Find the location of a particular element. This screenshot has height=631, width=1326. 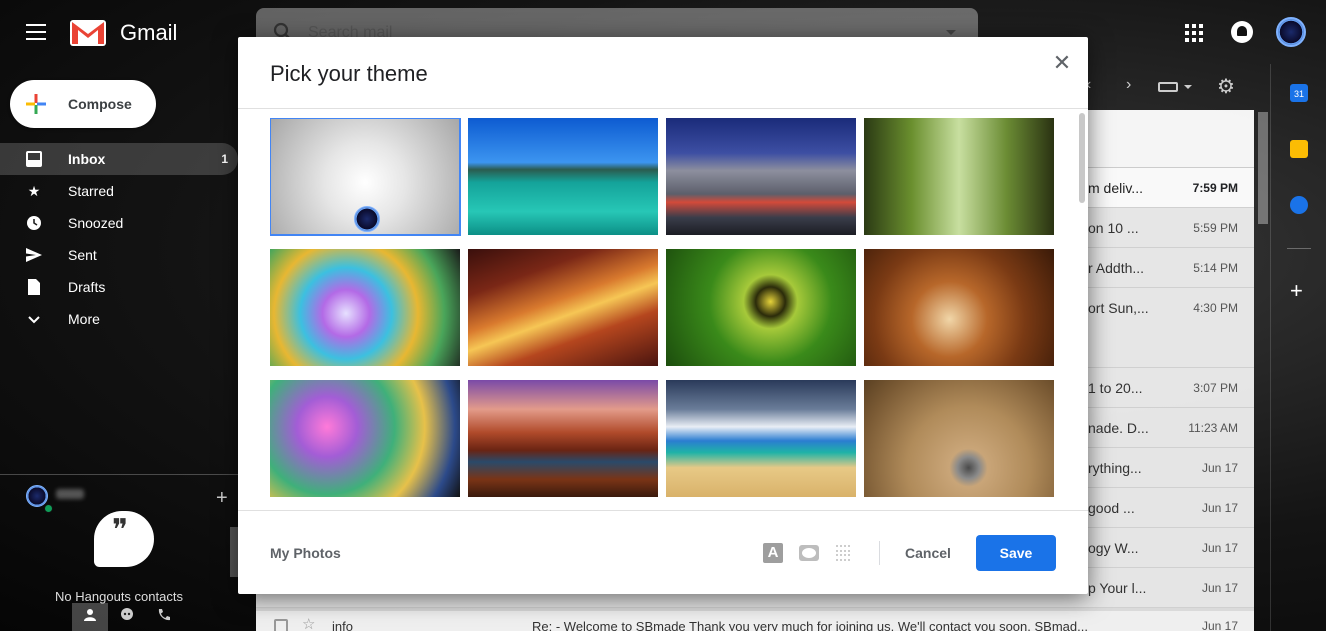

hangouts-avatar is located at coordinates (37, 496).